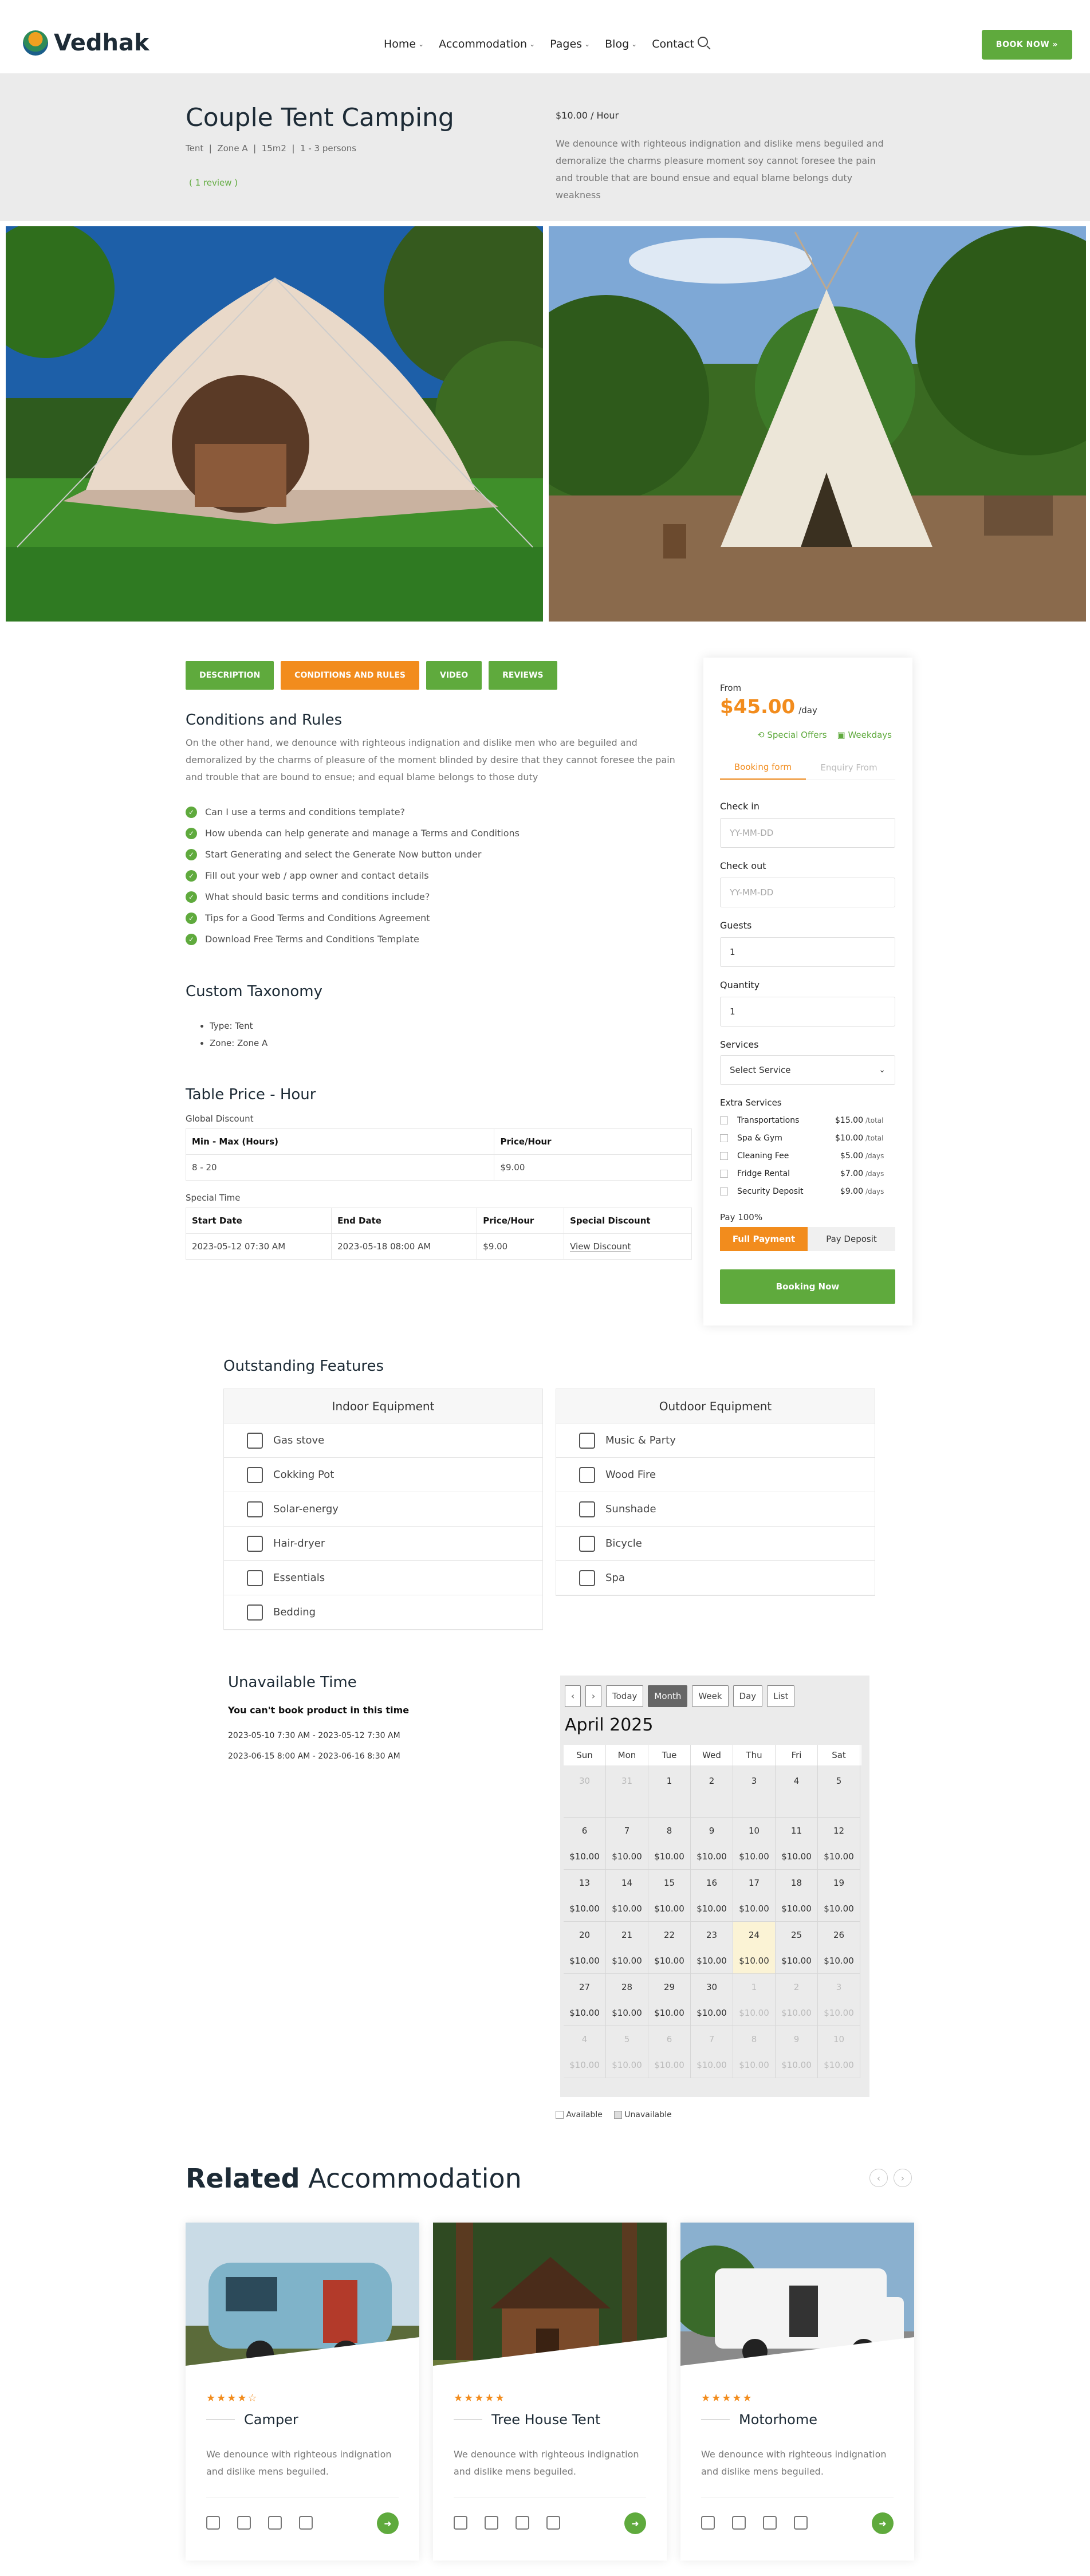 The height and width of the screenshot is (2576, 1090). I want to click on extra-service-row: Transportations $15.00/total, so click(807, 1120).